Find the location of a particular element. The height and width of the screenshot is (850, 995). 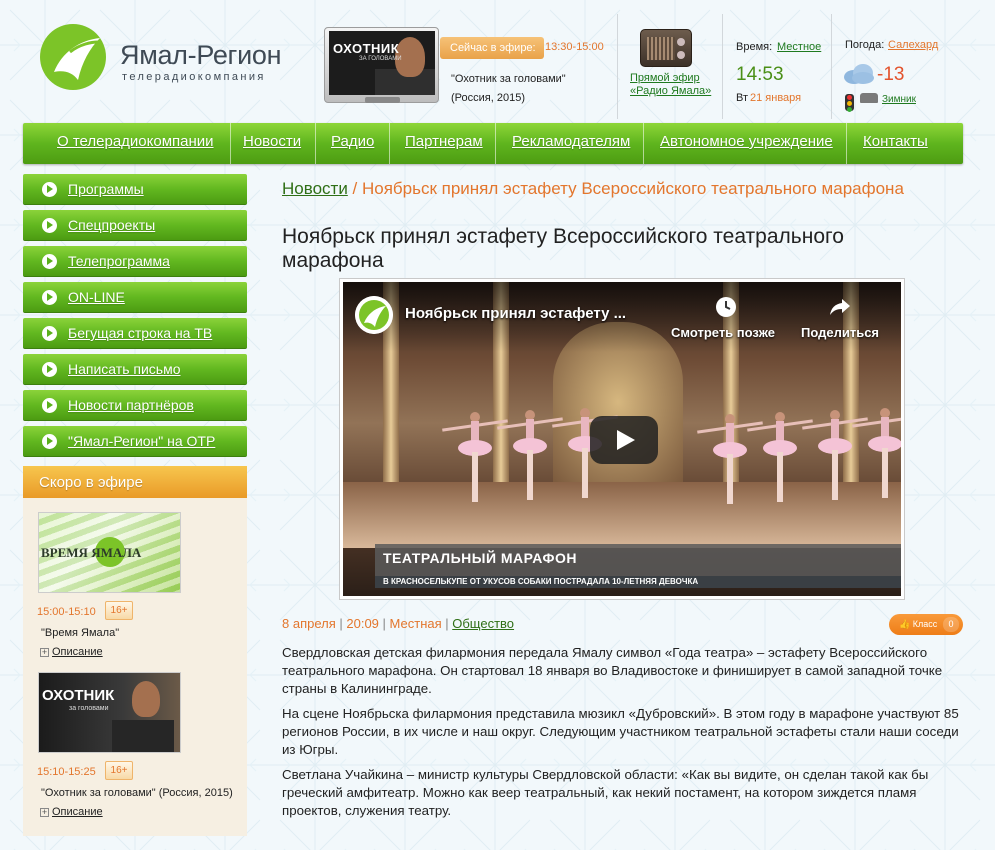

upcoming-time: 15:10-15:25 is located at coordinates (66, 772).